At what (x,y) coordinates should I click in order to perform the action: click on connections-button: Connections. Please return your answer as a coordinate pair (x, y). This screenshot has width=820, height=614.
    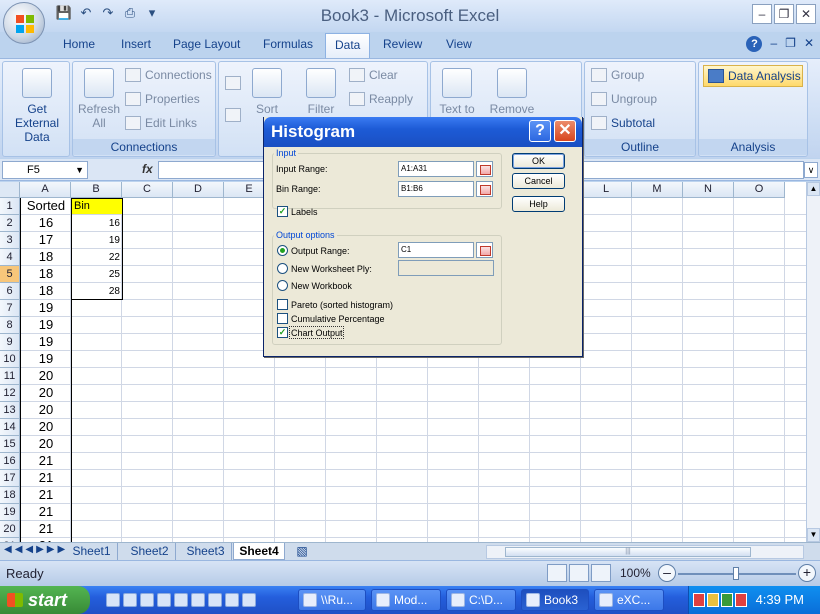
    Looking at the image, I should click on (168, 75).